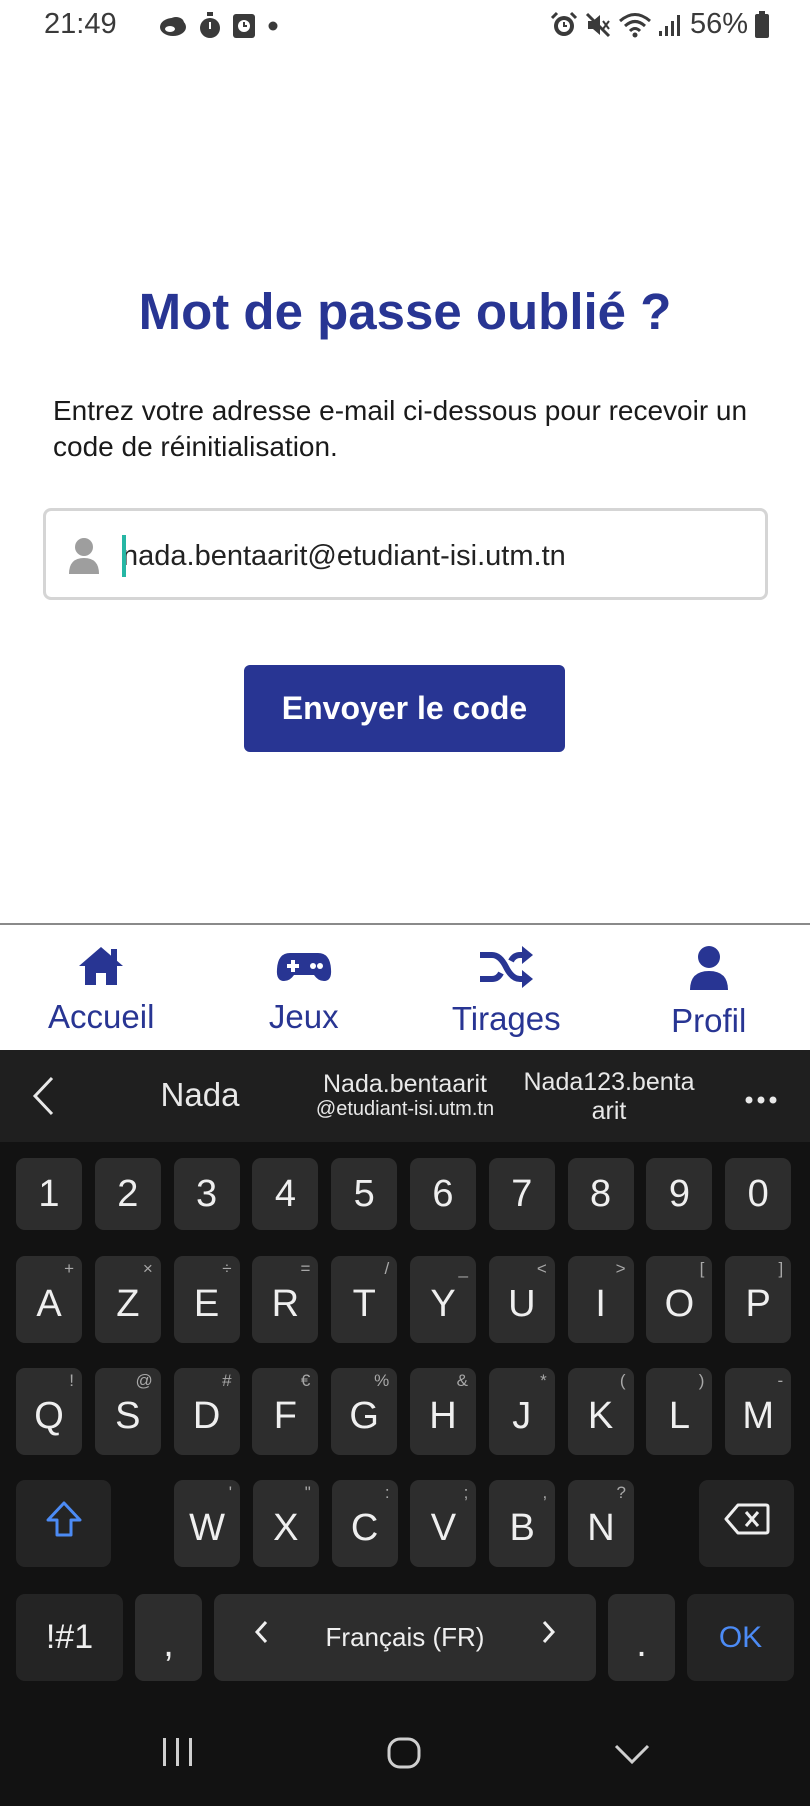  I want to click on key-b-label: B, so click(522, 1528).